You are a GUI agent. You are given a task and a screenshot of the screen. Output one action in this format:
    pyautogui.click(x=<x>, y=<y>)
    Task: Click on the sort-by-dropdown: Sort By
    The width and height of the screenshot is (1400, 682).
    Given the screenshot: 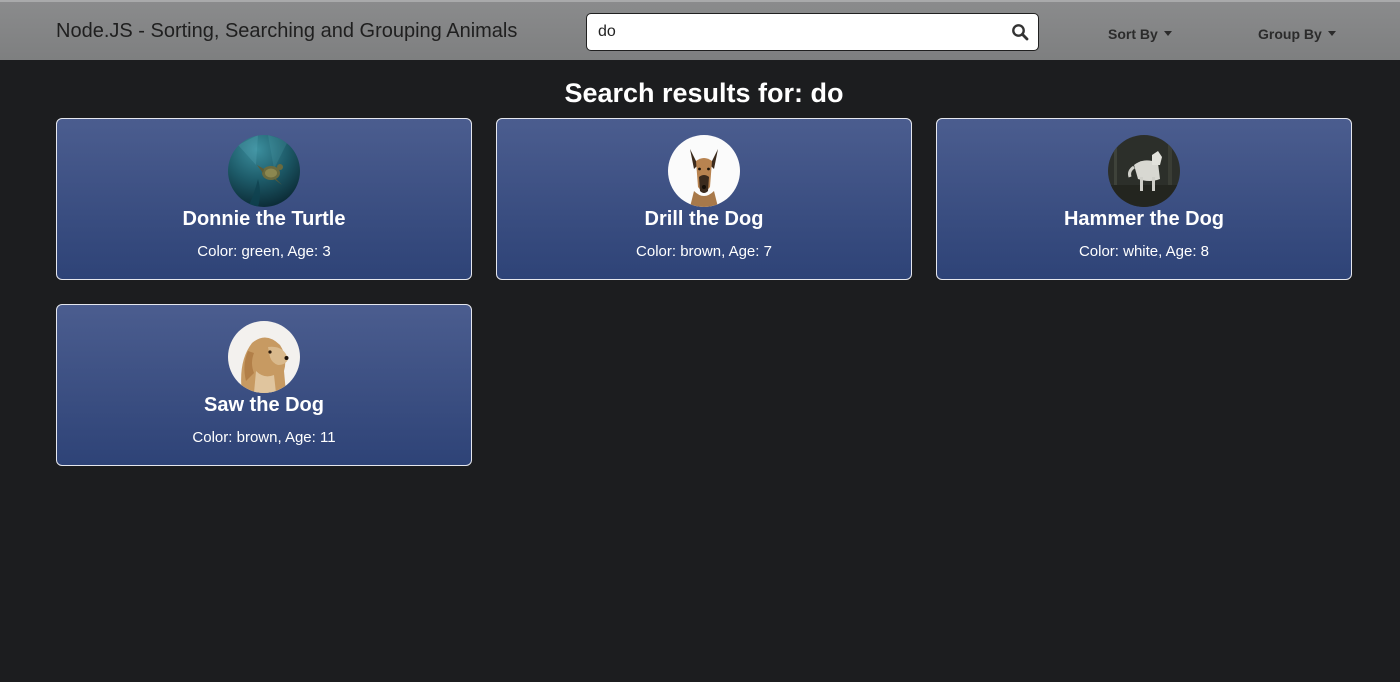 What is the action you would take?
    pyautogui.click(x=1140, y=34)
    